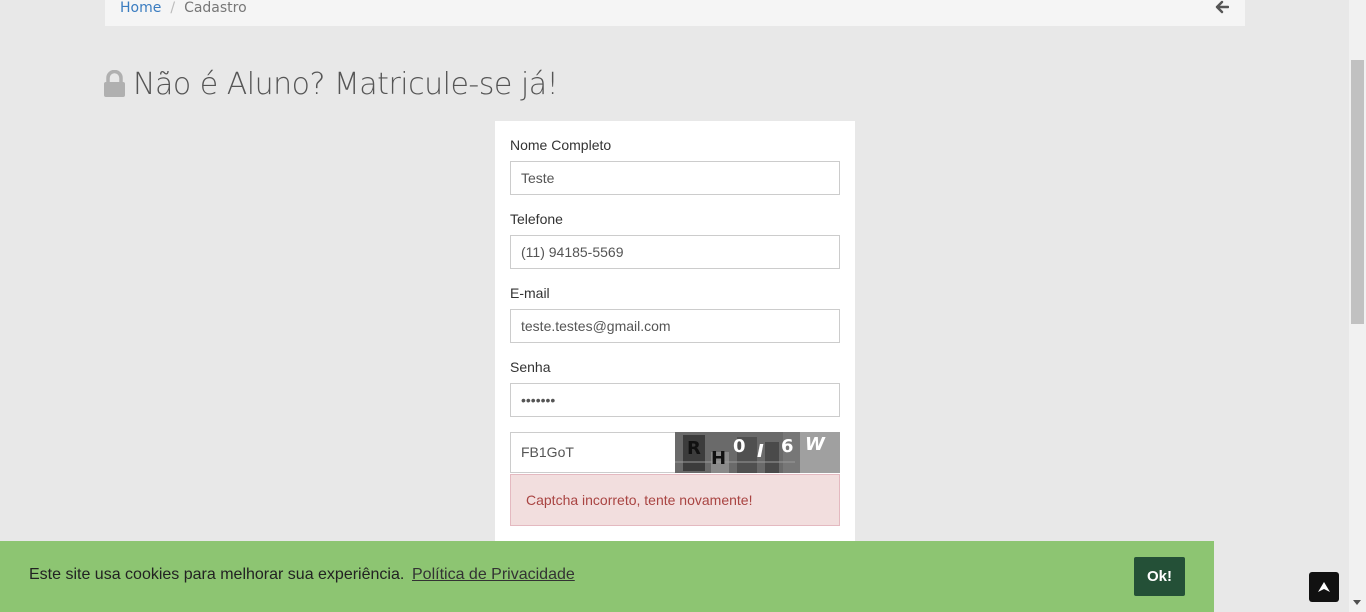  I want to click on breadcrumb-current: Cadastro, so click(215, 8).